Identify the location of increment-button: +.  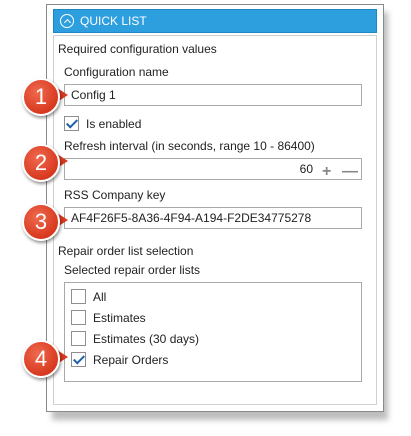
(326, 172).